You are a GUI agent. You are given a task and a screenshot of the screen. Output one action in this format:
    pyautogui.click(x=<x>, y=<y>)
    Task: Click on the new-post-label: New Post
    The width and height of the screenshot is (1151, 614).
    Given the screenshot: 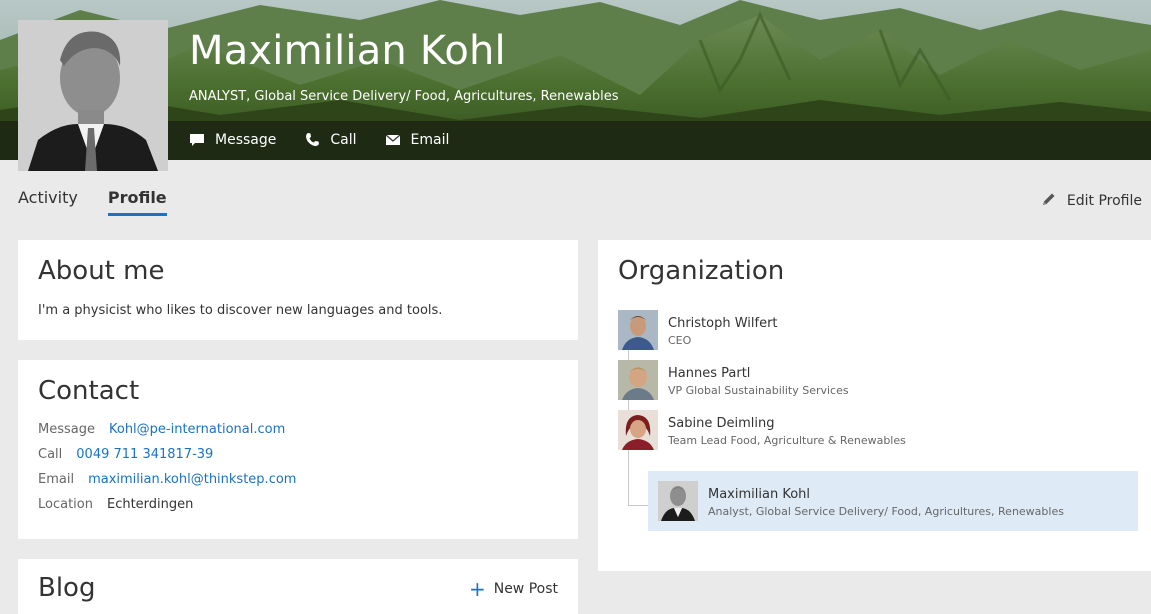 What is the action you would take?
    pyautogui.click(x=525, y=589)
    